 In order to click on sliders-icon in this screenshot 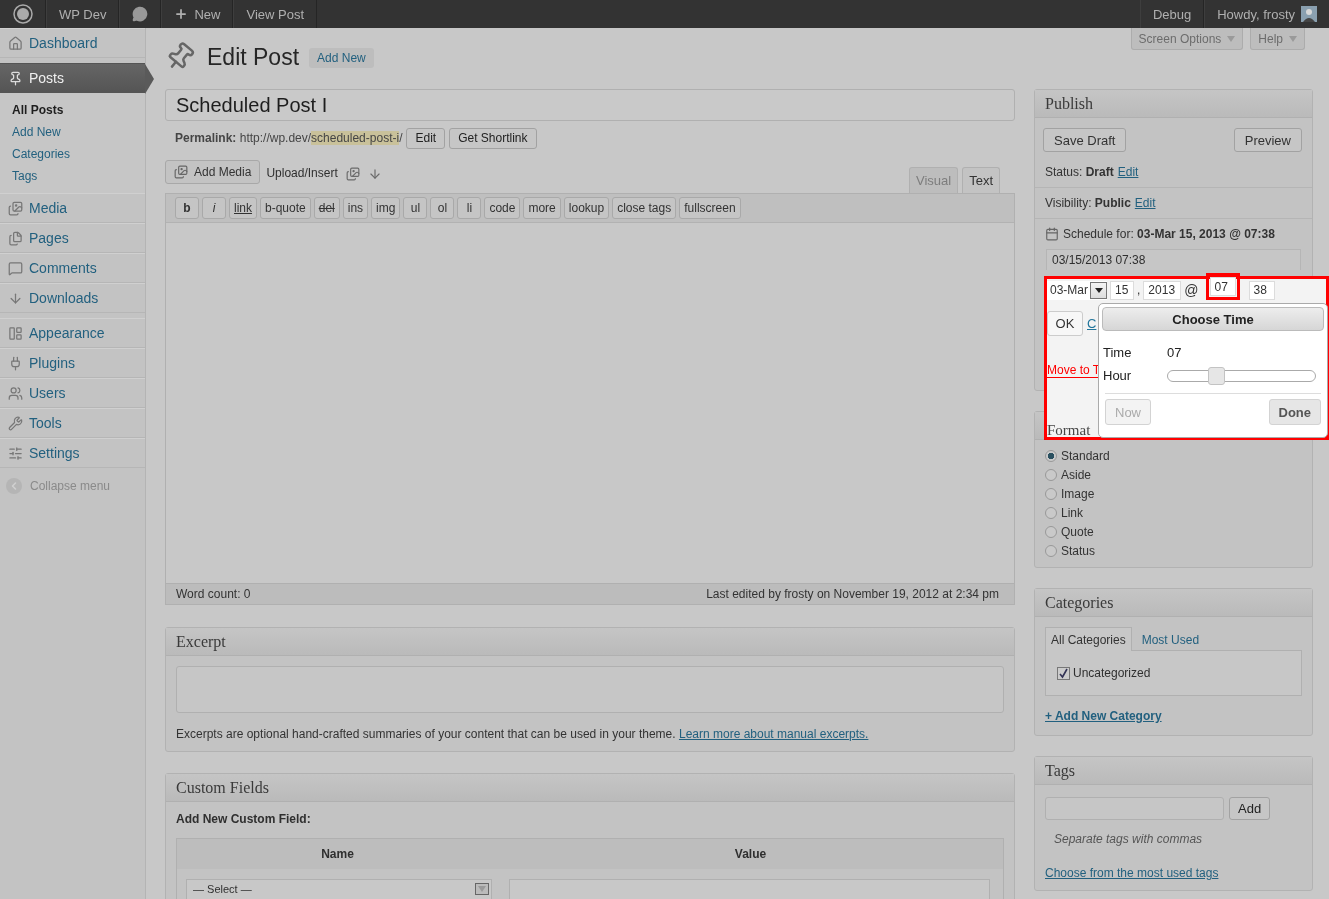, I will do `click(15, 453)`.